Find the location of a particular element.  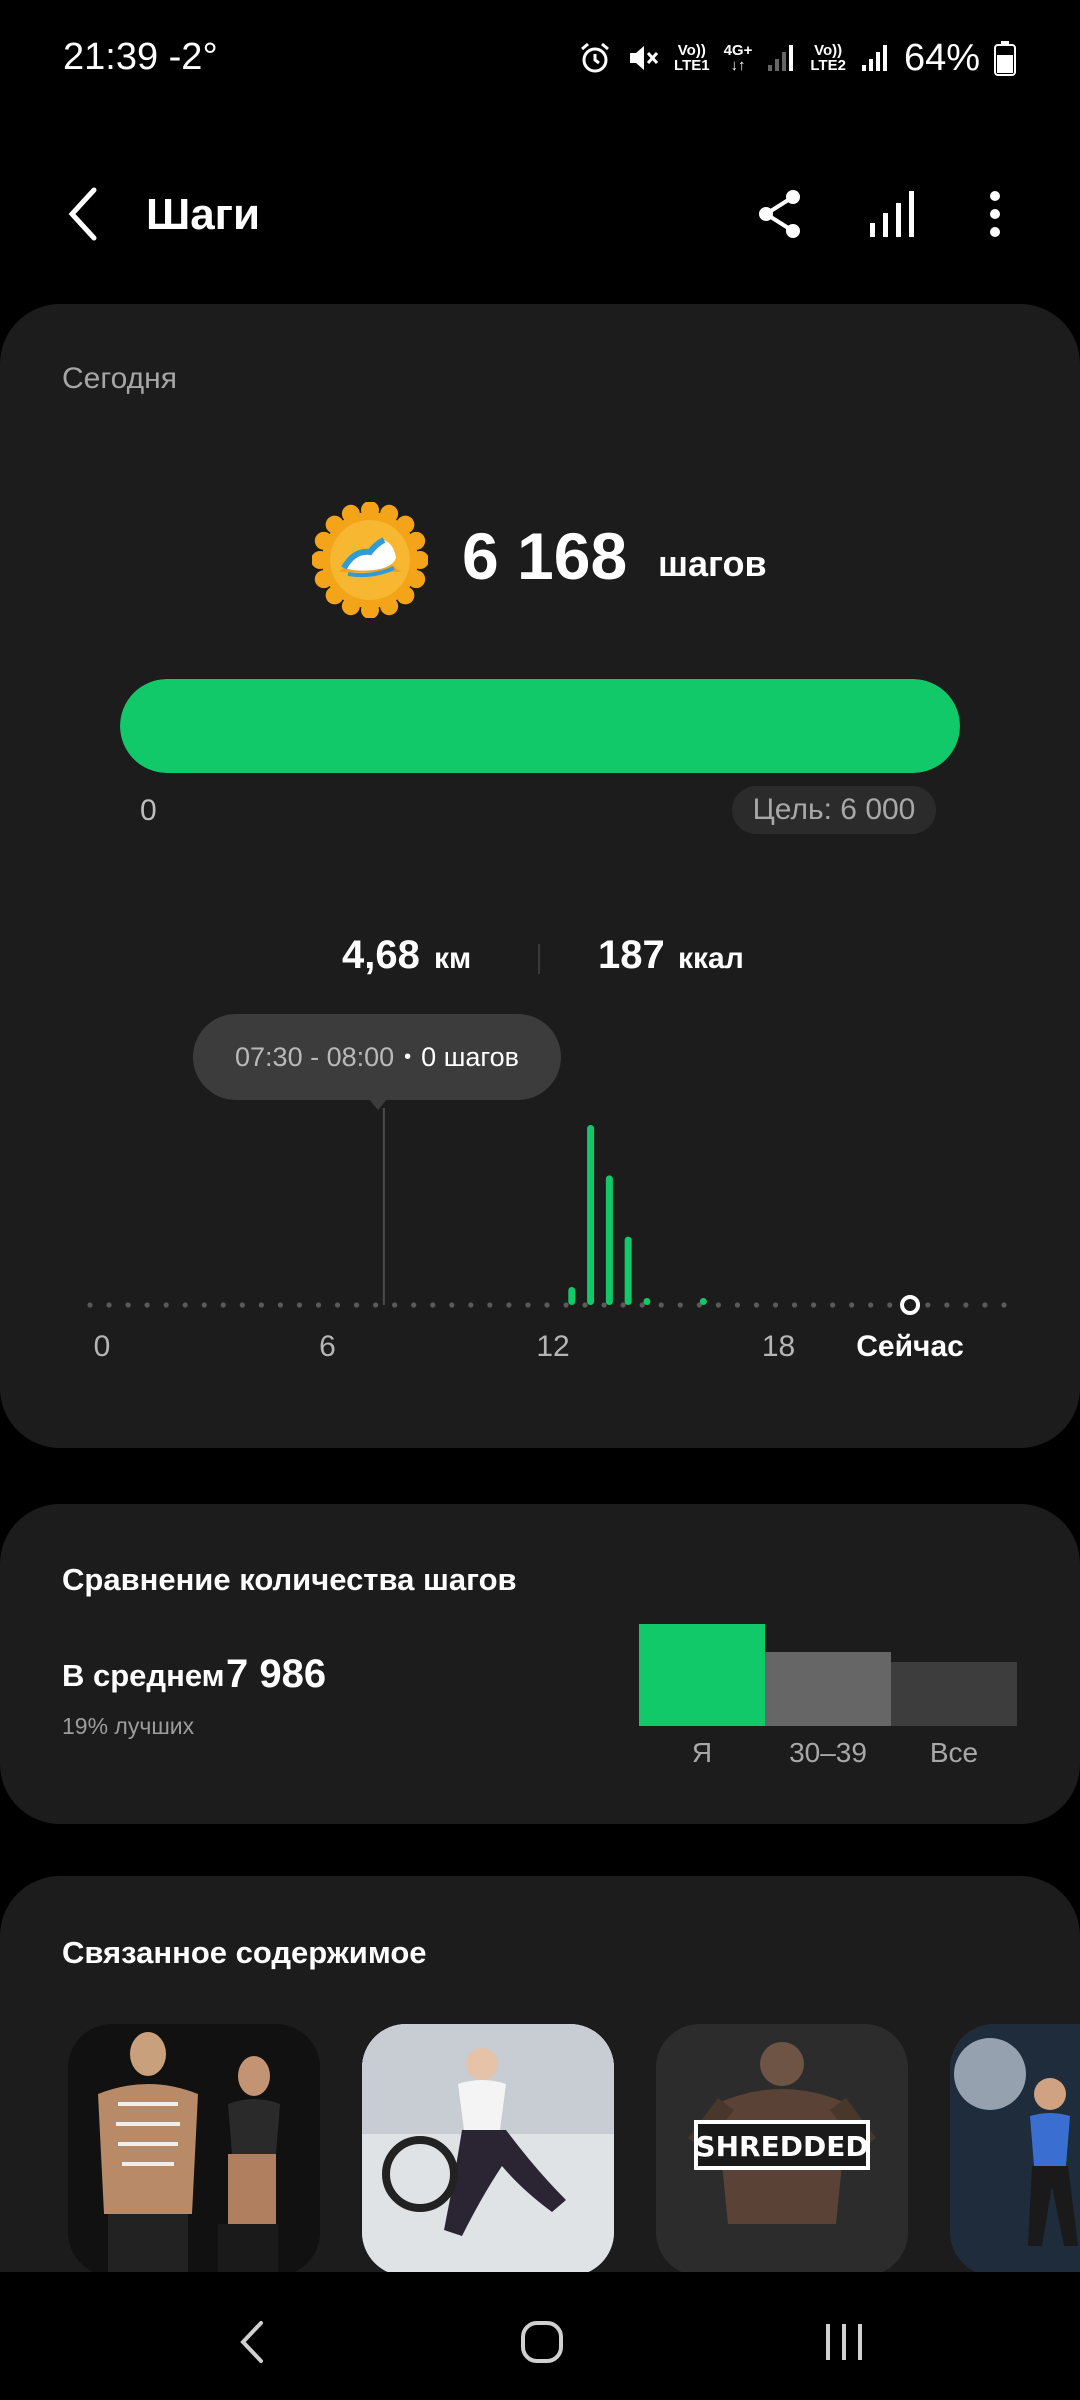

goal-progress-bar is located at coordinates (540, 726).